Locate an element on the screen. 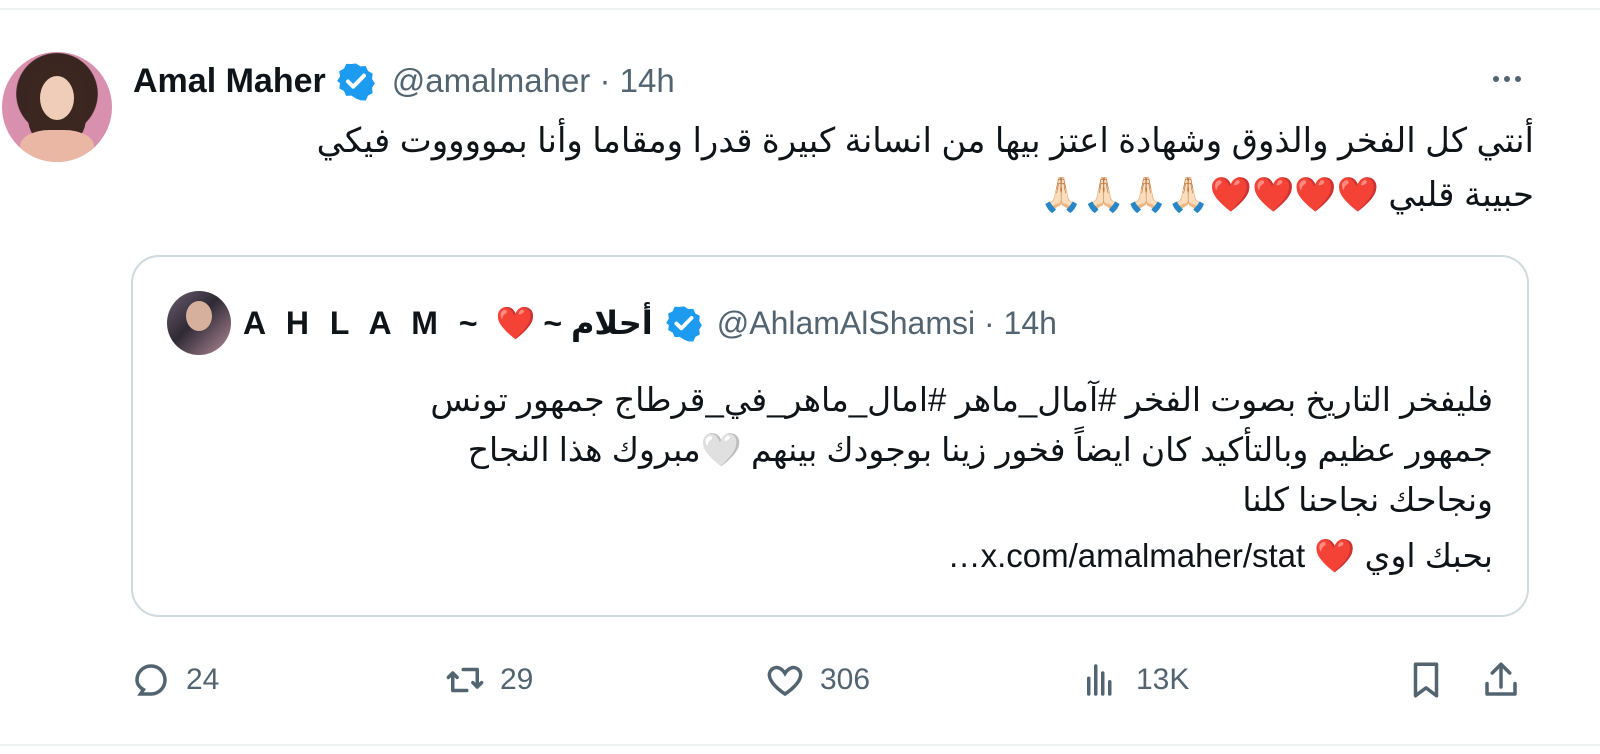 The width and height of the screenshot is (1600, 754). bookmark-icon is located at coordinates (1426, 680).